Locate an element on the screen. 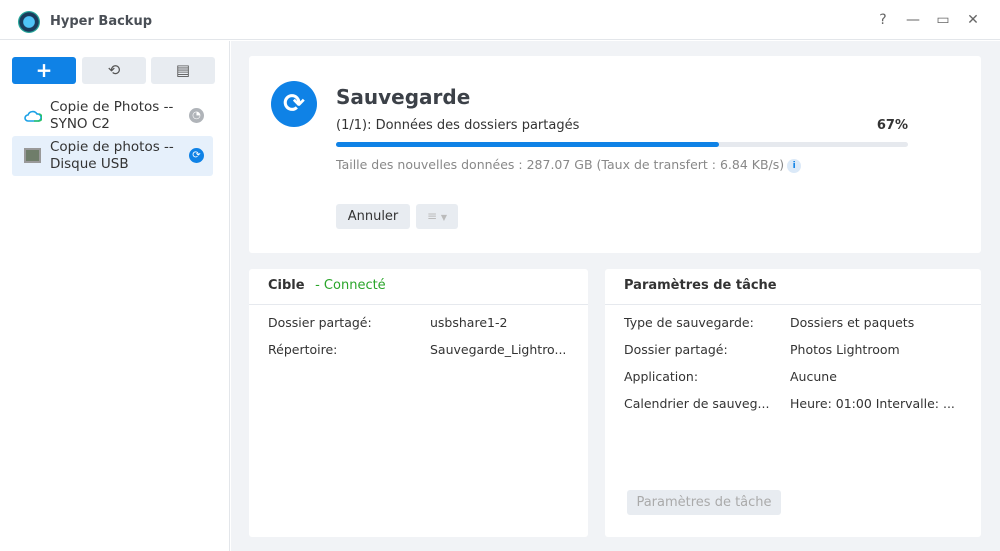 The height and width of the screenshot is (551, 1000). title-bar: Hyper Backup ? — ▭ ✕ is located at coordinates (500, 21).